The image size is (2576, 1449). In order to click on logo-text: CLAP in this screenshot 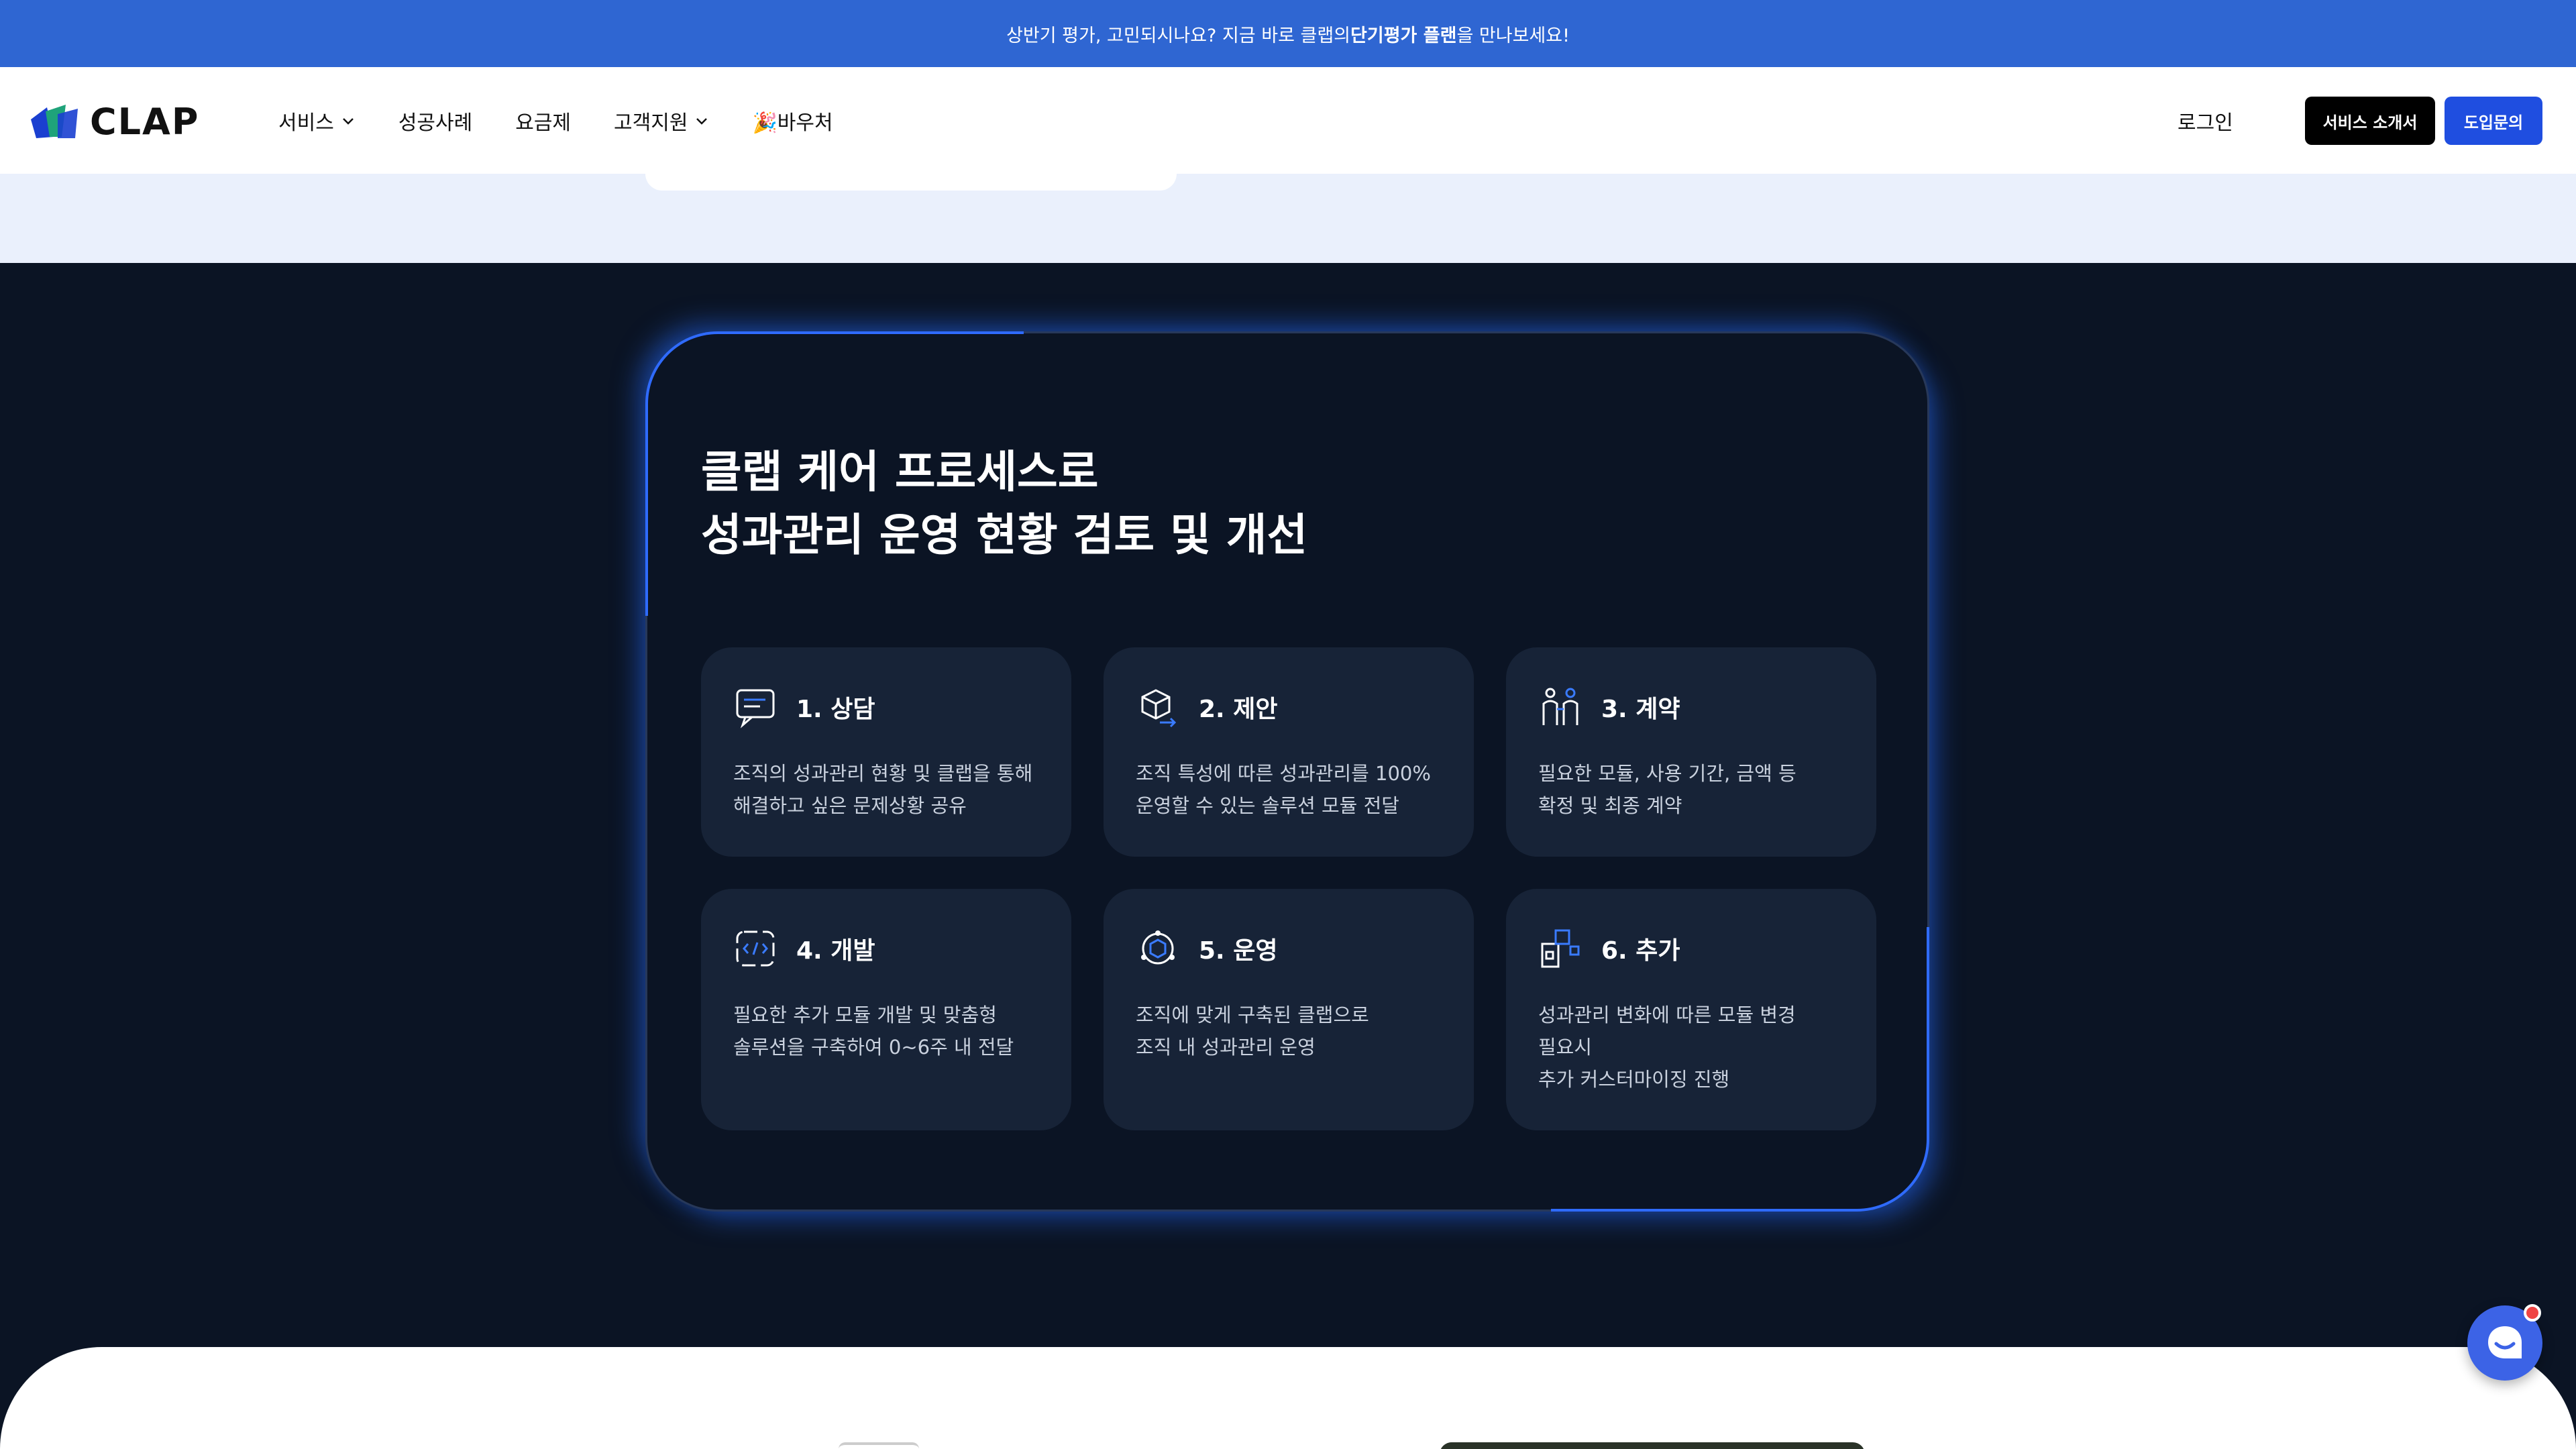, I will do `click(145, 122)`.